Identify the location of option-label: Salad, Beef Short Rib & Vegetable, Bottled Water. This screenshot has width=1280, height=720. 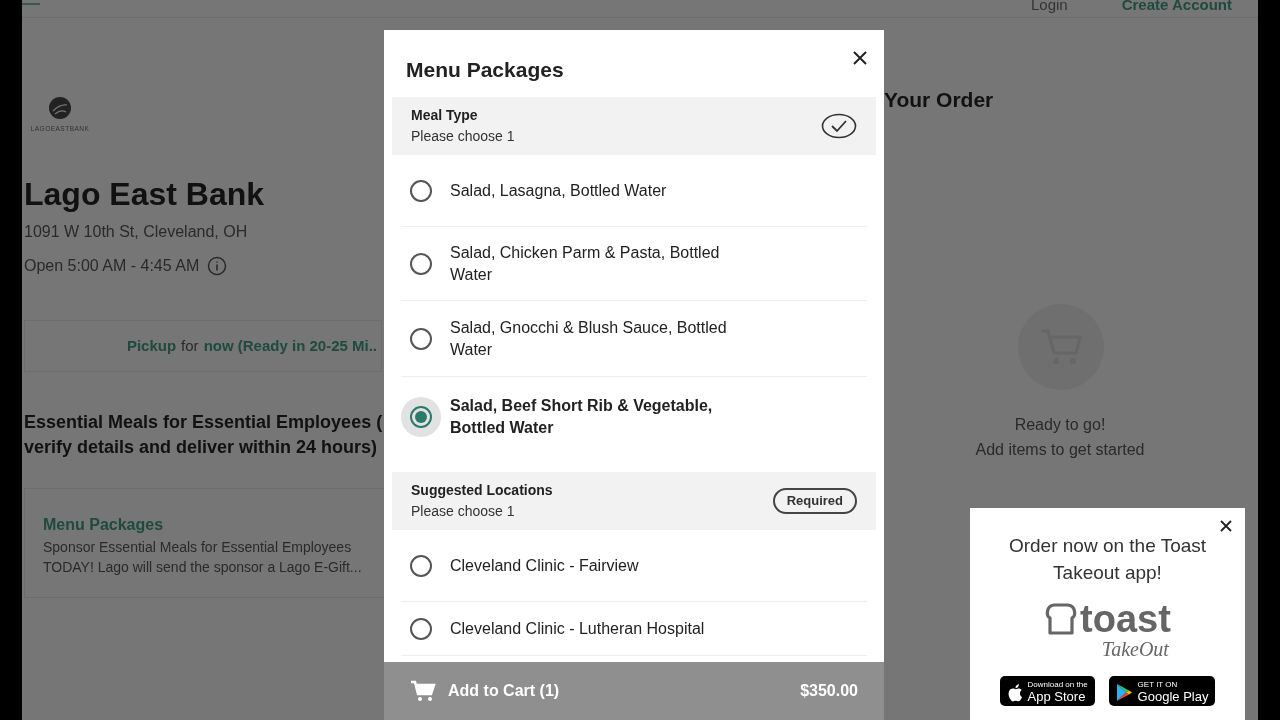
(582, 417).